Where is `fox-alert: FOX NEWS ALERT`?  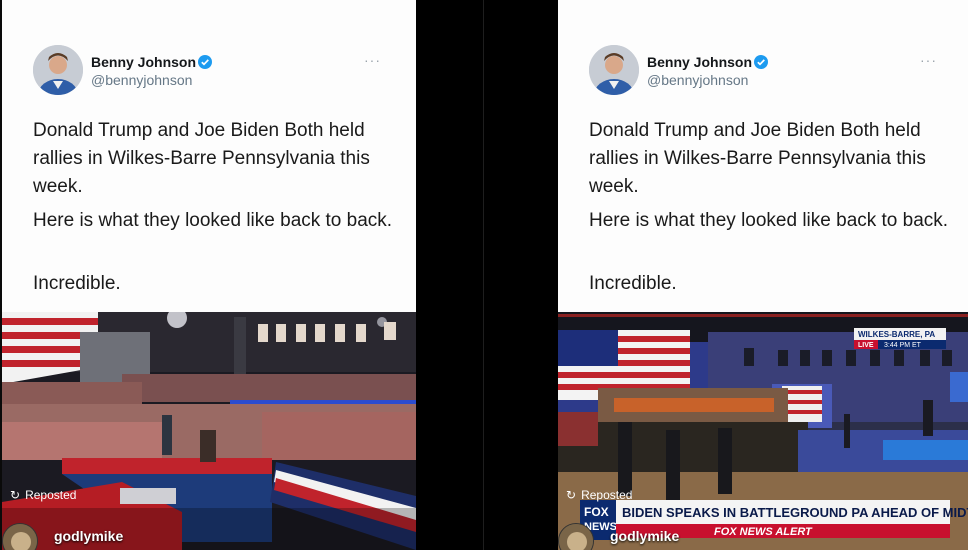
fox-alert: FOX NEWS ALERT is located at coordinates (763, 532).